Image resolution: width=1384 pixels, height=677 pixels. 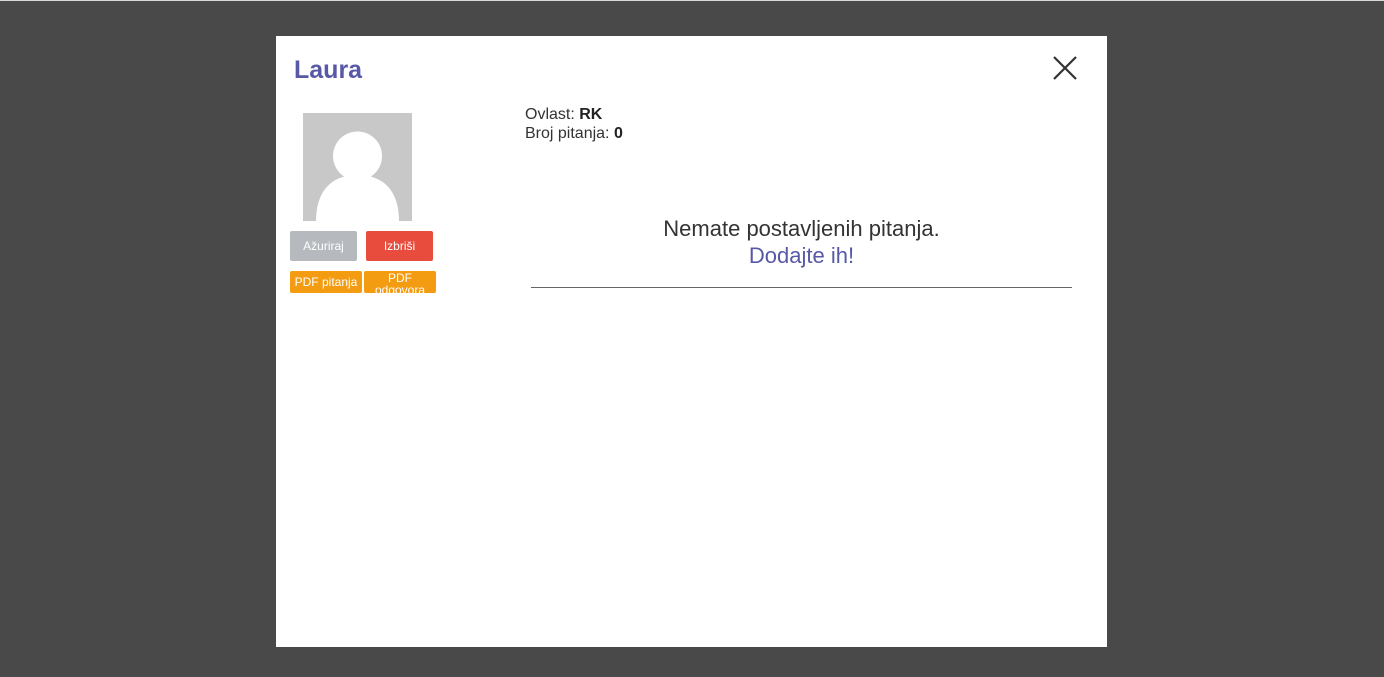 I want to click on questions-count-line: Broj pitanja: 0, so click(x=574, y=133).